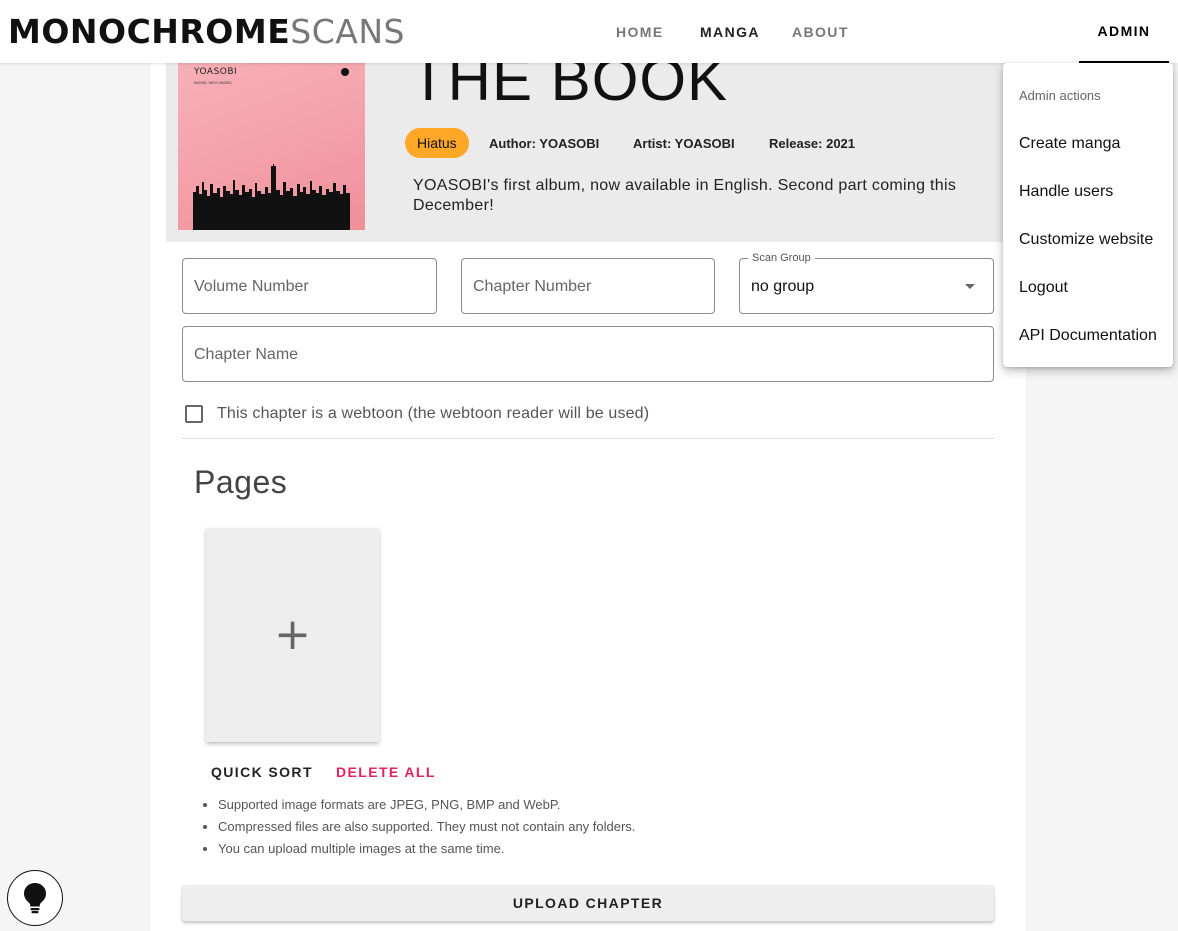 Image resolution: width=1178 pixels, height=931 pixels. I want to click on admin-menu-header: Admin actions, so click(1060, 95).